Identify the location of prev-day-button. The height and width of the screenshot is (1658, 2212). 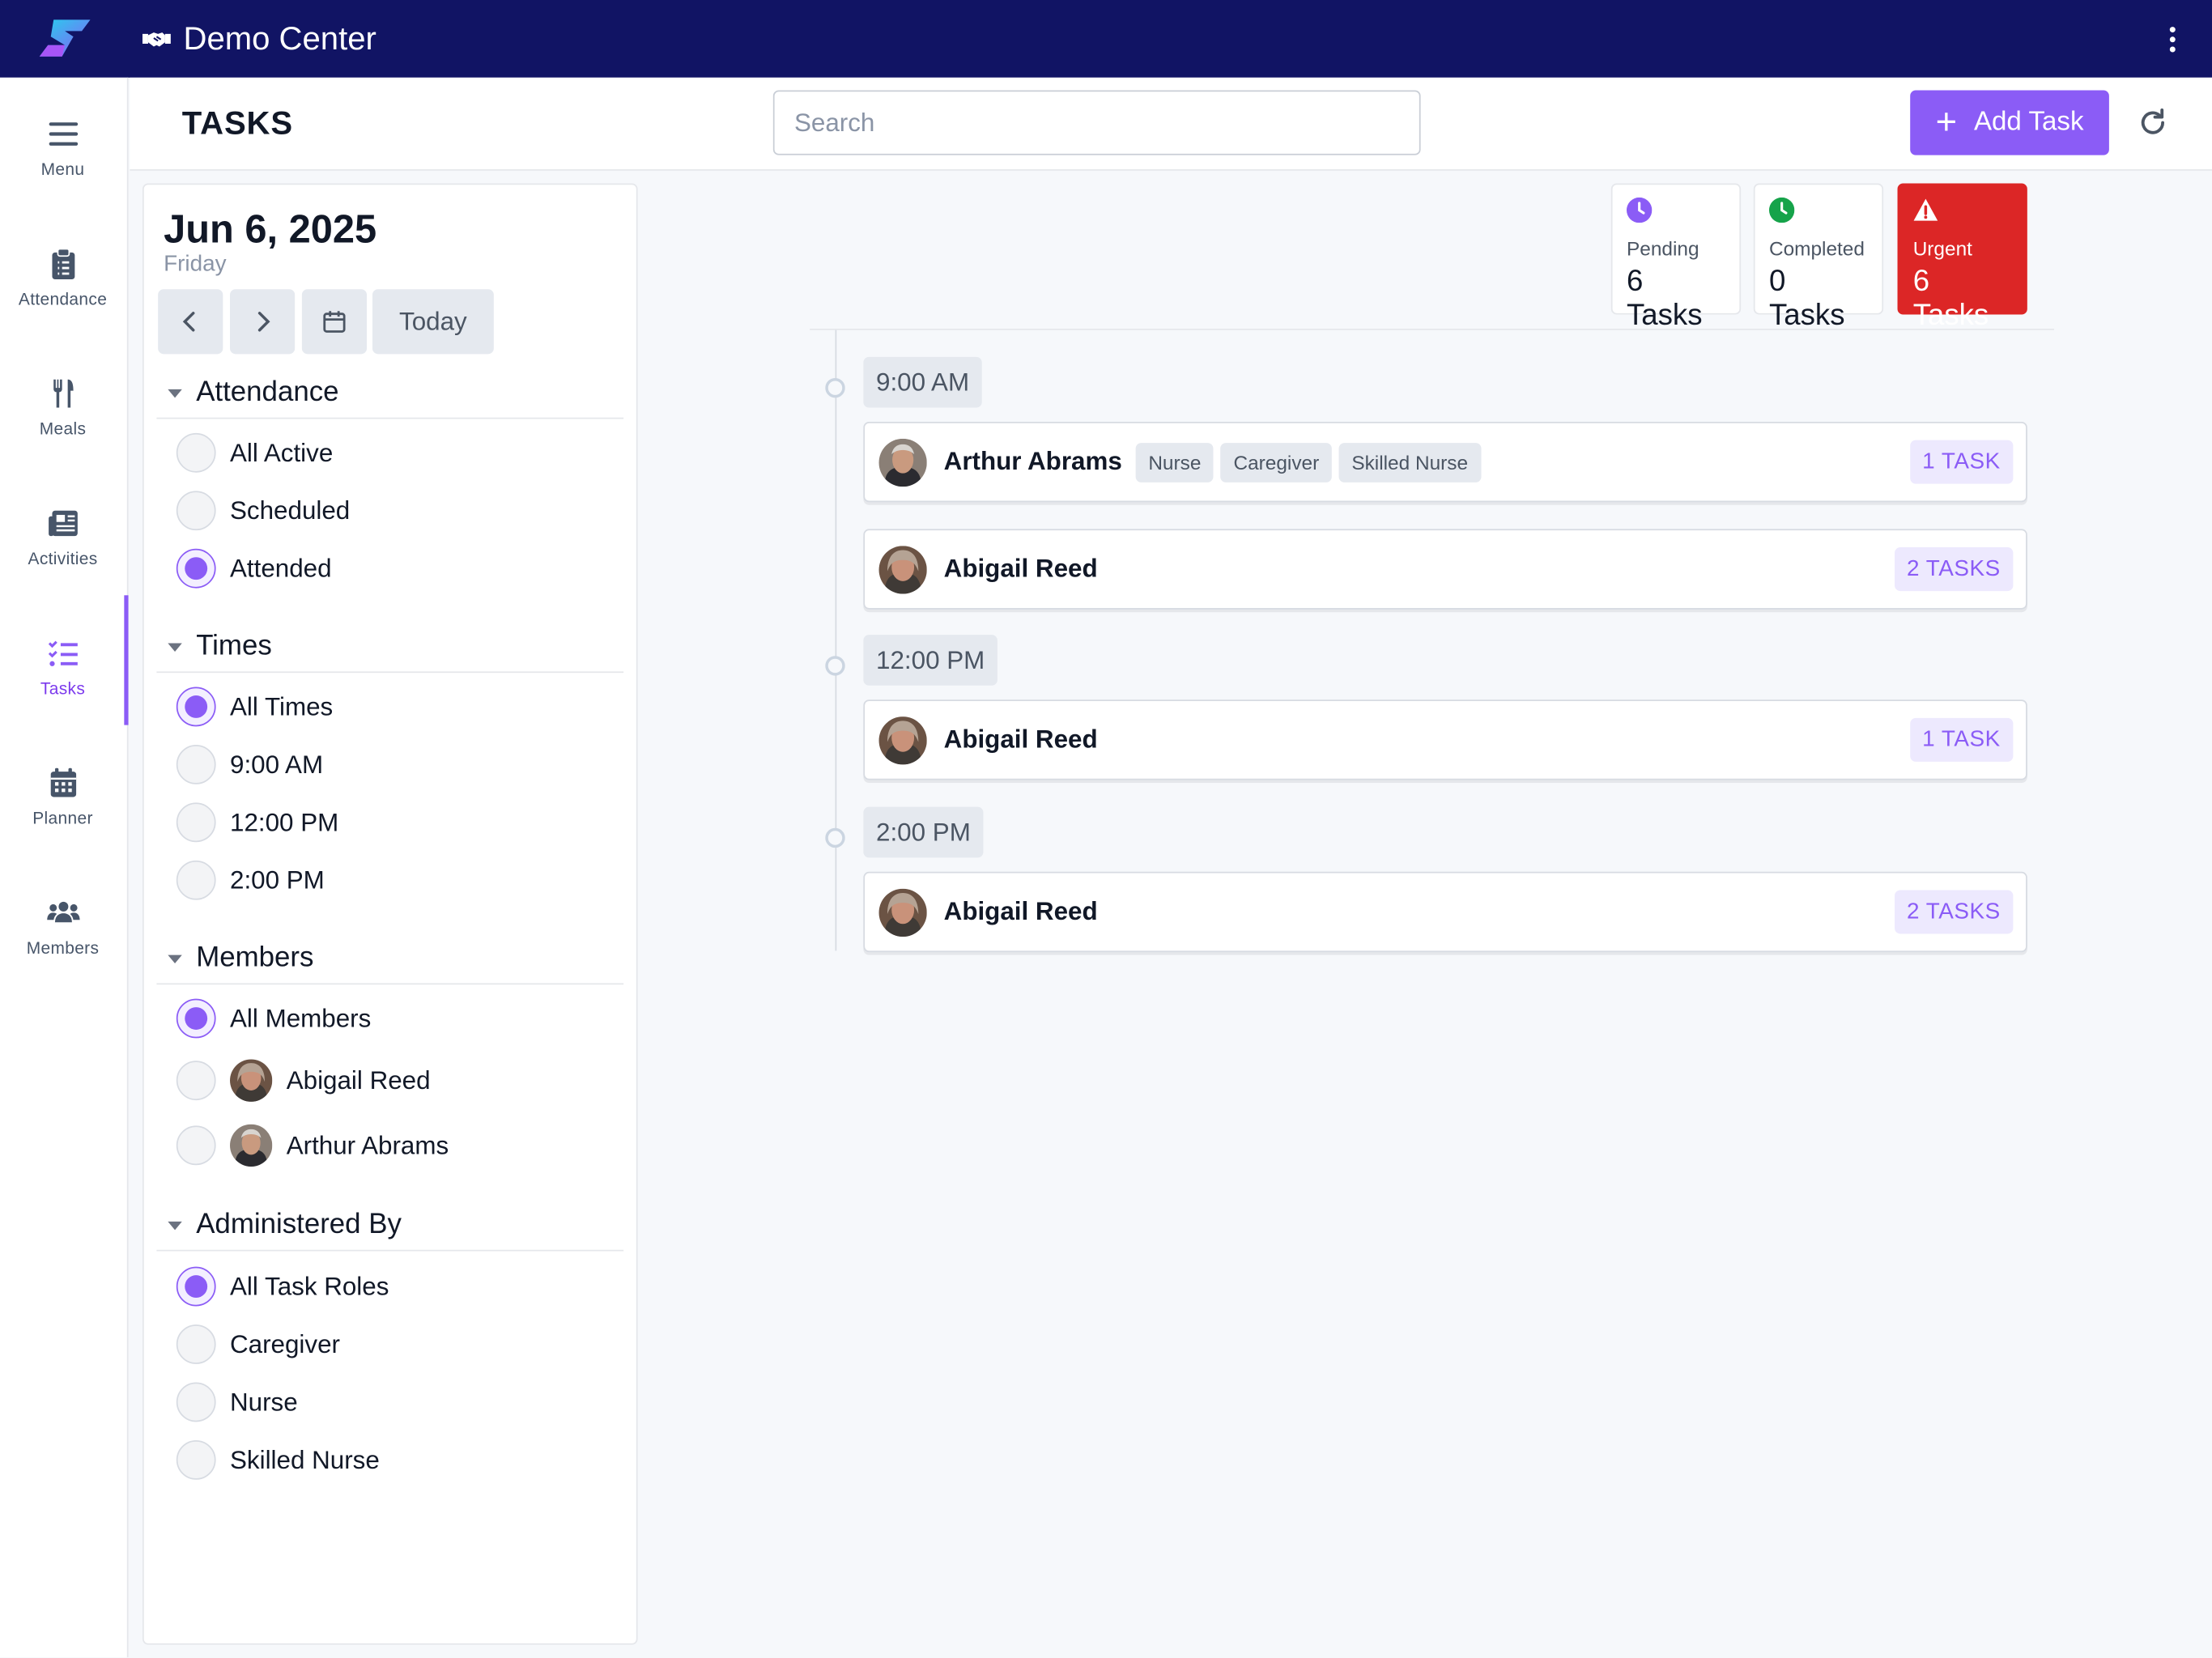
(190, 322).